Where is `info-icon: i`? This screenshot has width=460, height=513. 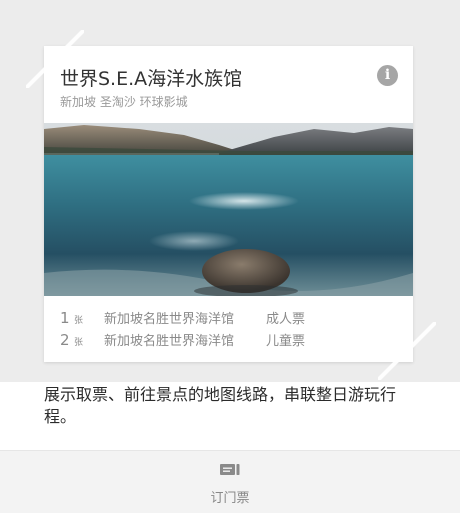
info-icon: i is located at coordinates (387, 75).